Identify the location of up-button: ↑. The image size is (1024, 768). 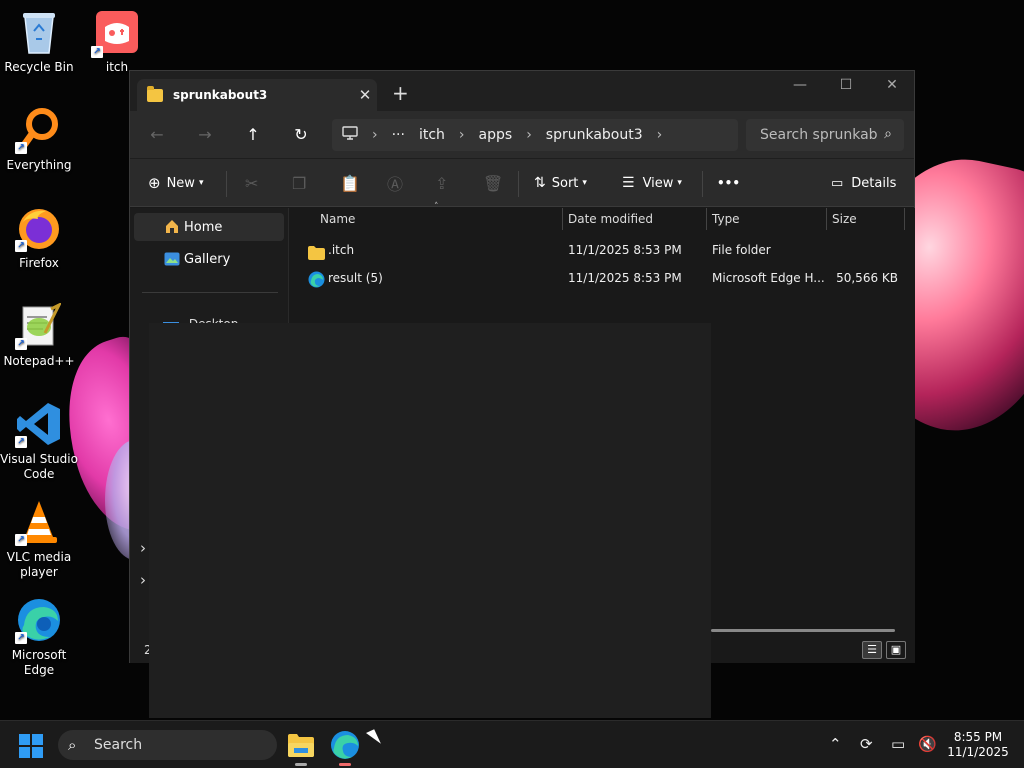
(253, 135).